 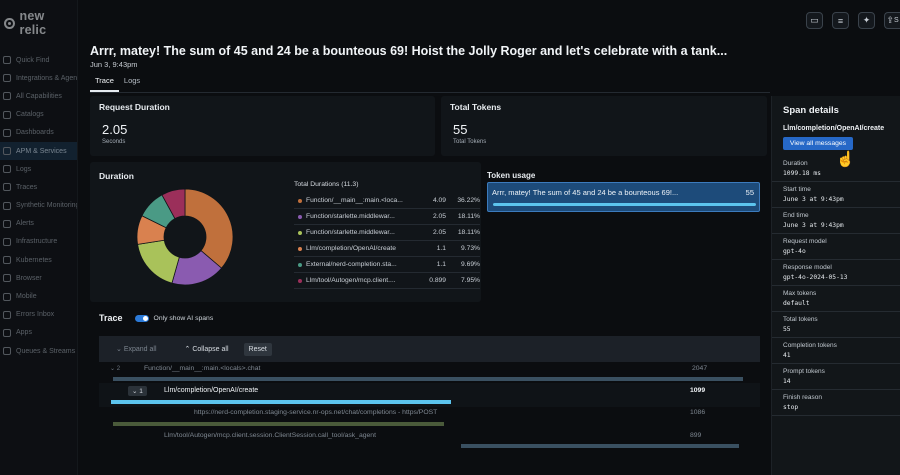 What do you see at coordinates (134, 107) in the screenshot?
I see `request-duration-title: Request Duration` at bounding box center [134, 107].